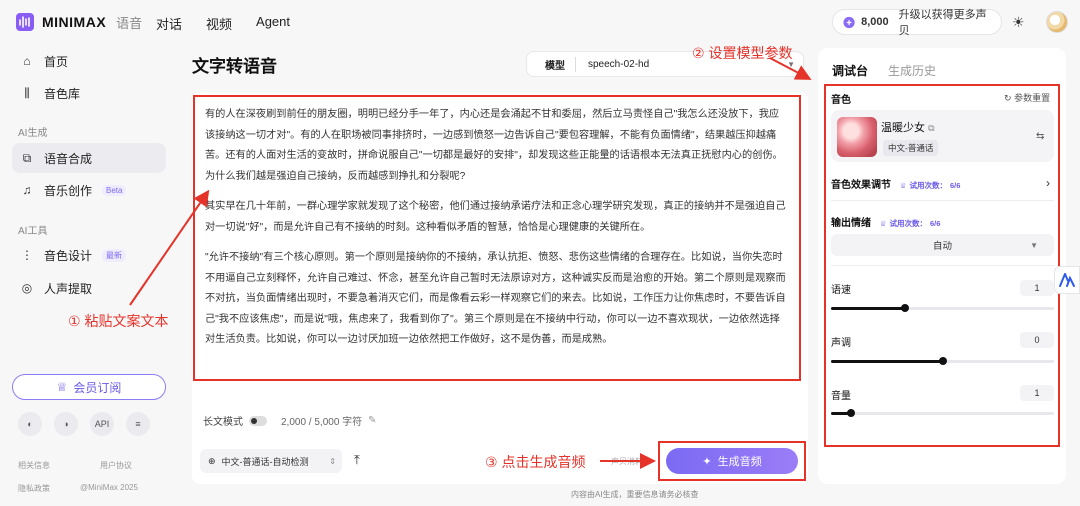 This screenshot has width=1080, height=506. I want to click on volume-slider, so click(942, 413).